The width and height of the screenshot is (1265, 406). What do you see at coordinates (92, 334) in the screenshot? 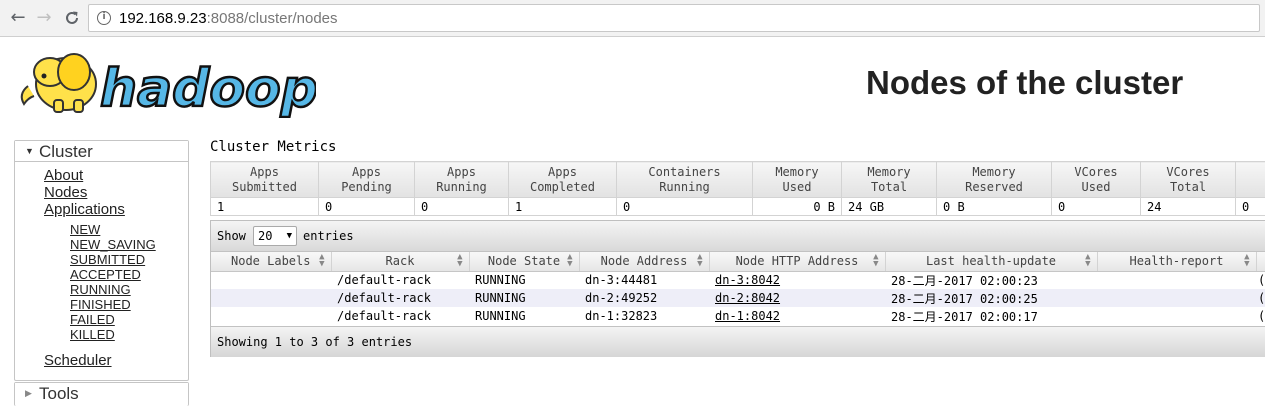
I see `nav-app-state-killed: KILLED` at bounding box center [92, 334].